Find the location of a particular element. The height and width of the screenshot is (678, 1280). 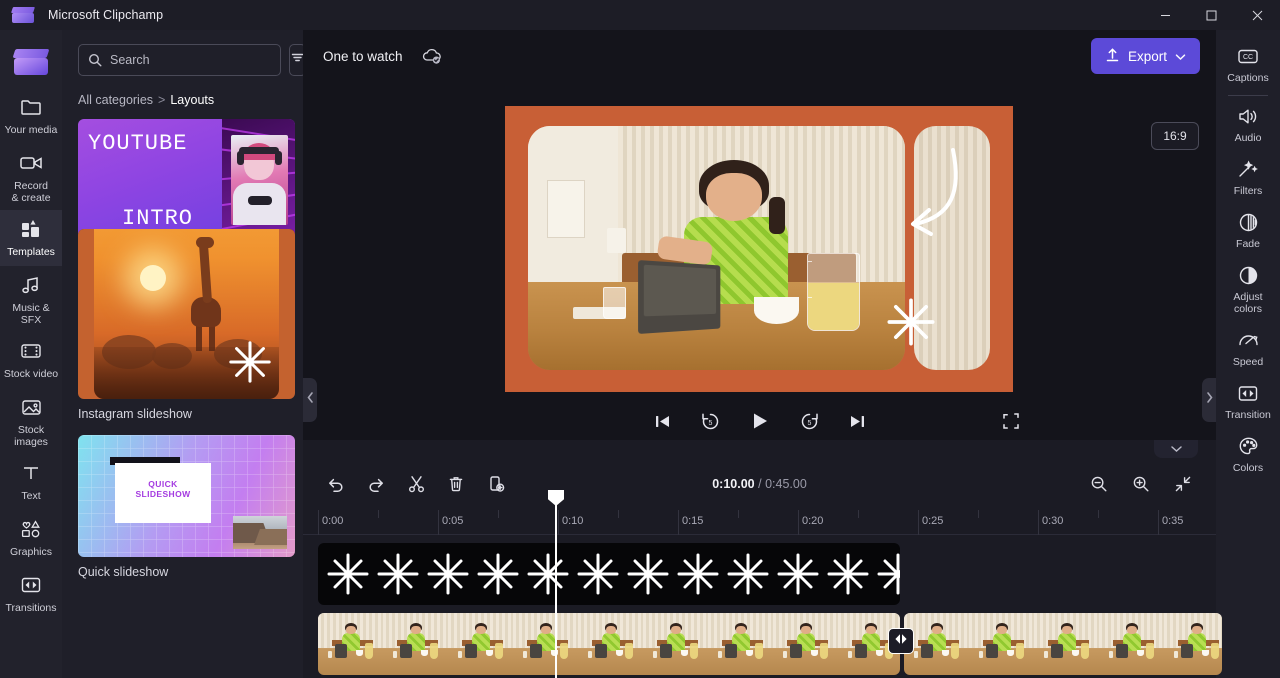

sidebar-item-stock-video: Stock video is located at coordinates (31, 360).